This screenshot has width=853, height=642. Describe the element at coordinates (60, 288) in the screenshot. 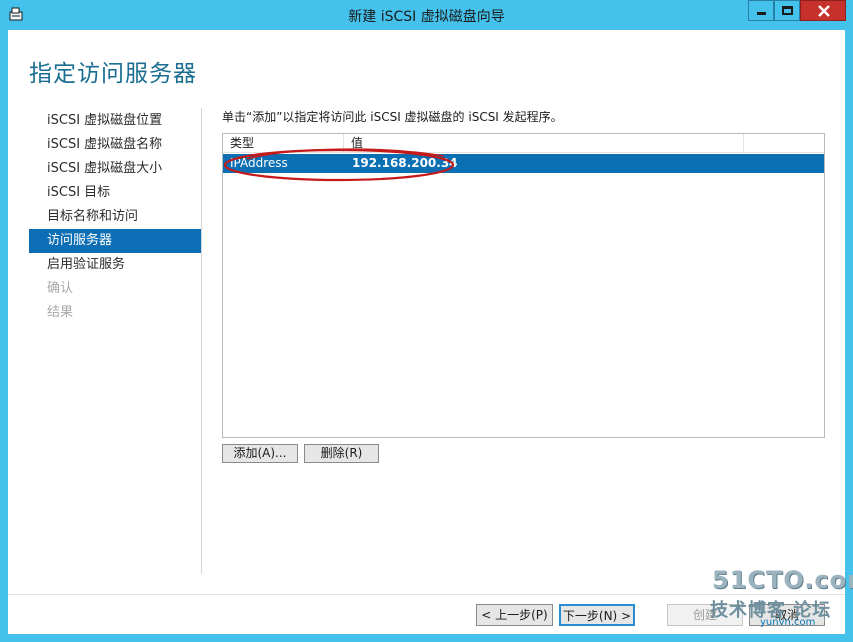

I see `nav-step-confirmation: 确认` at that location.